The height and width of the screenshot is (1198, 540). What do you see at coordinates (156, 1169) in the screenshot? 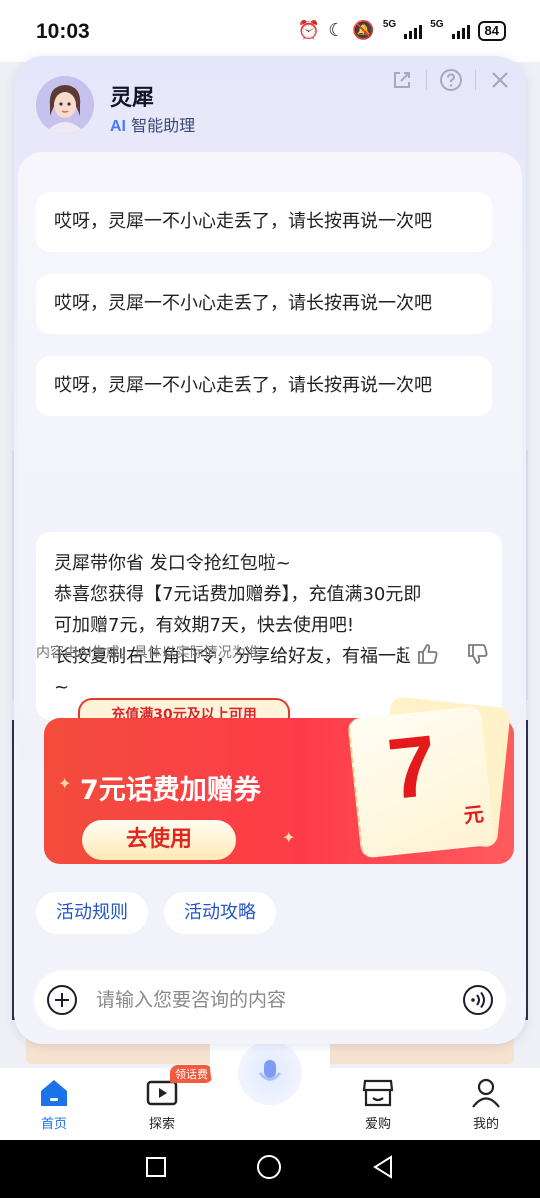
I see `recents-button` at bounding box center [156, 1169].